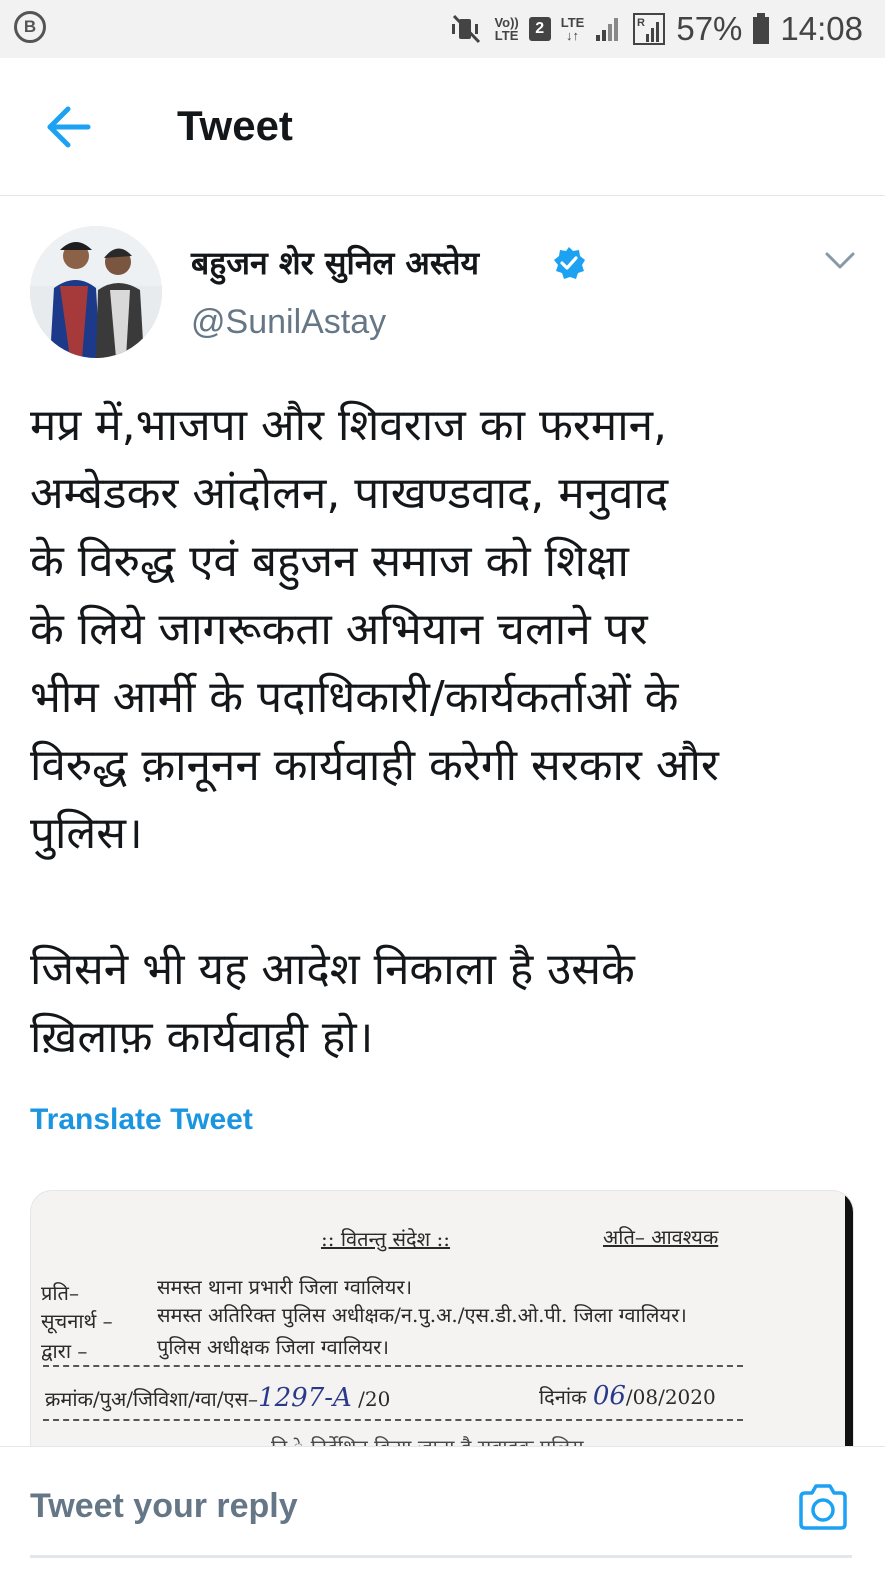 This screenshot has height=1574, width=885. Describe the element at coordinates (288, 322) in the screenshot. I see `author-handle: @SunilAstay` at that location.